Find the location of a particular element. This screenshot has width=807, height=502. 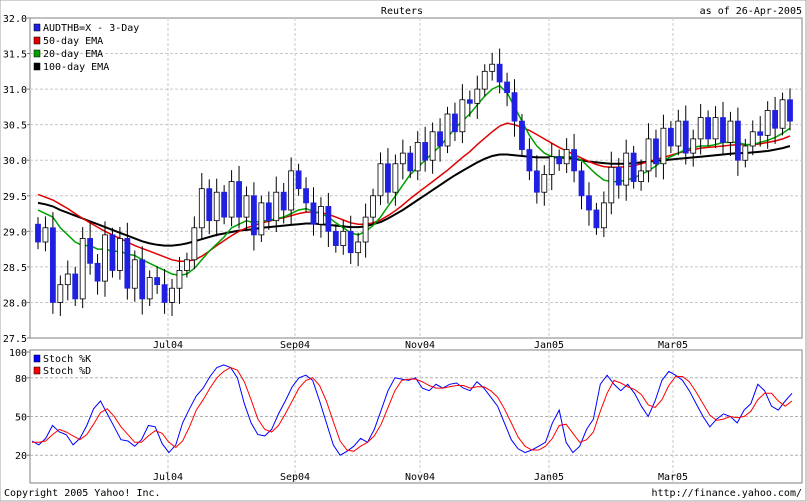

legend-label: 20-day EMA is located at coordinates (73, 54).